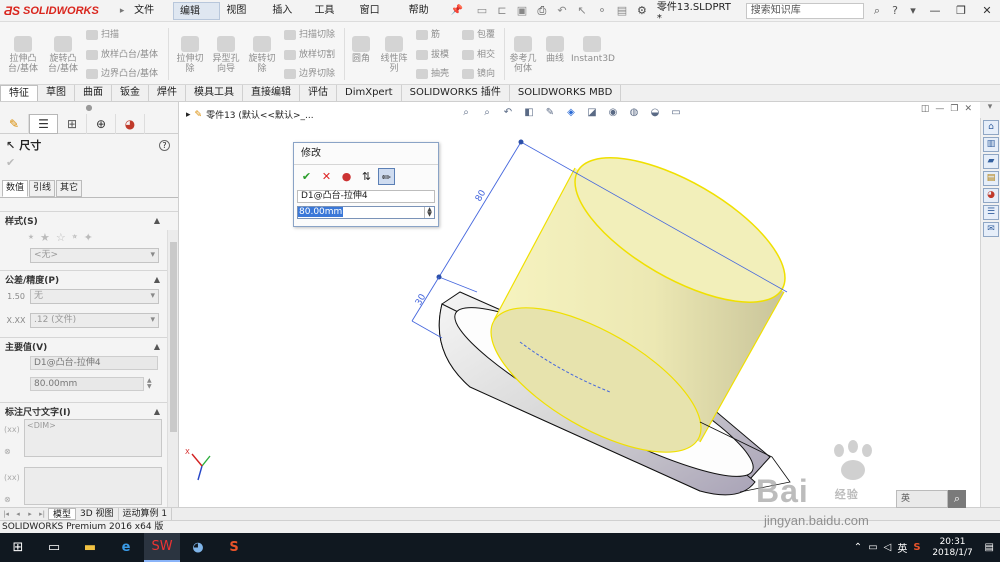  I want to click on rebuild-traffic-light-icon: ●, so click(346, 176).